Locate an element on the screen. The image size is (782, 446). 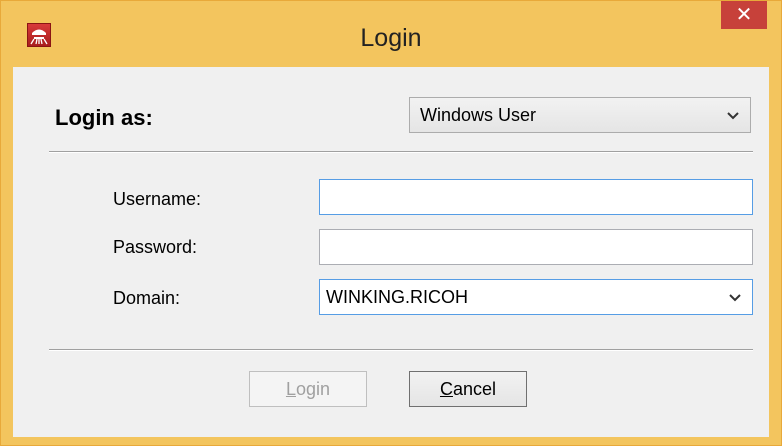
login-as-dropdown: Windows User is located at coordinates (580, 115).